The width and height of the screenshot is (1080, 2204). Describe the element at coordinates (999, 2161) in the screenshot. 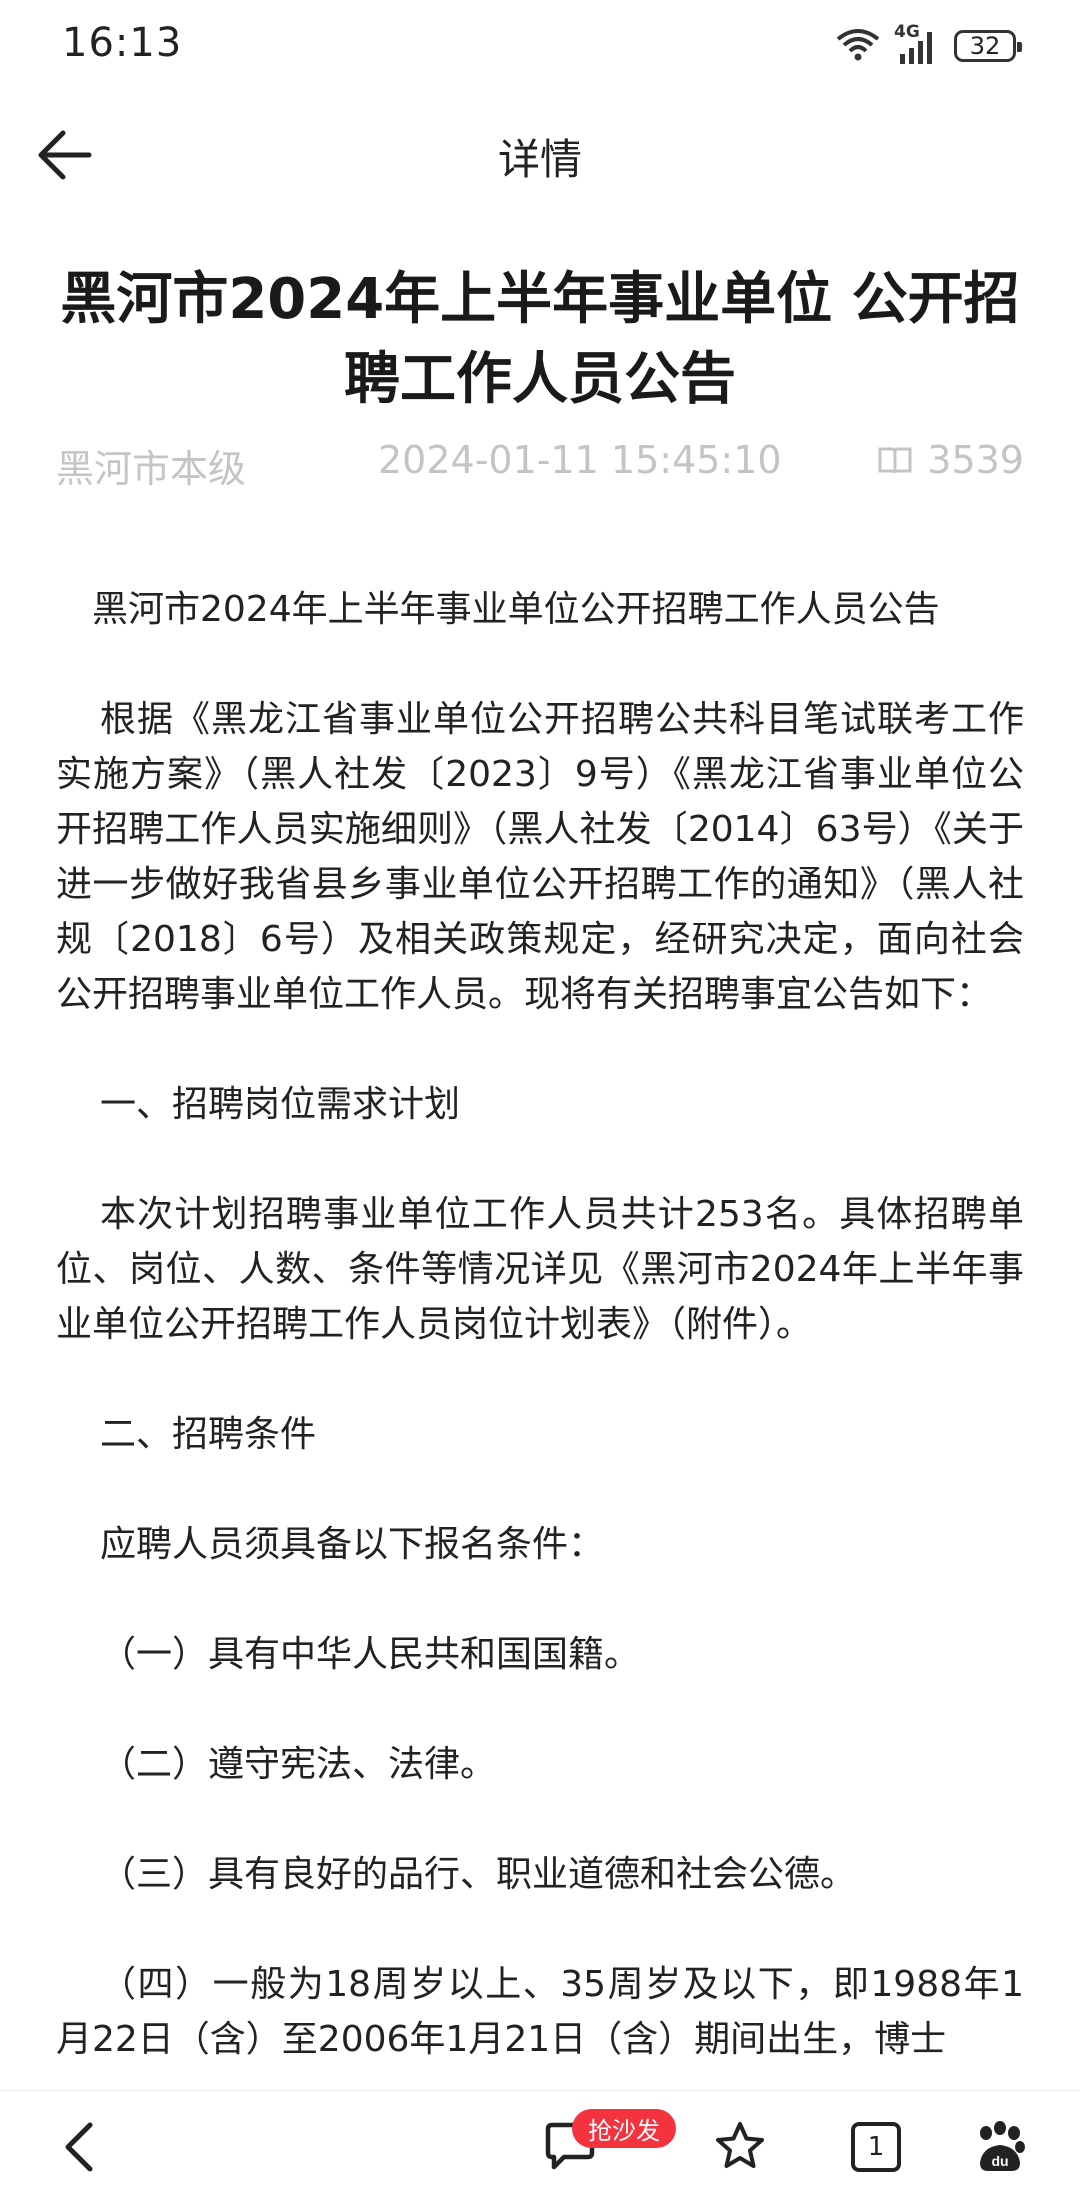

I see `svg-text: du` at that location.